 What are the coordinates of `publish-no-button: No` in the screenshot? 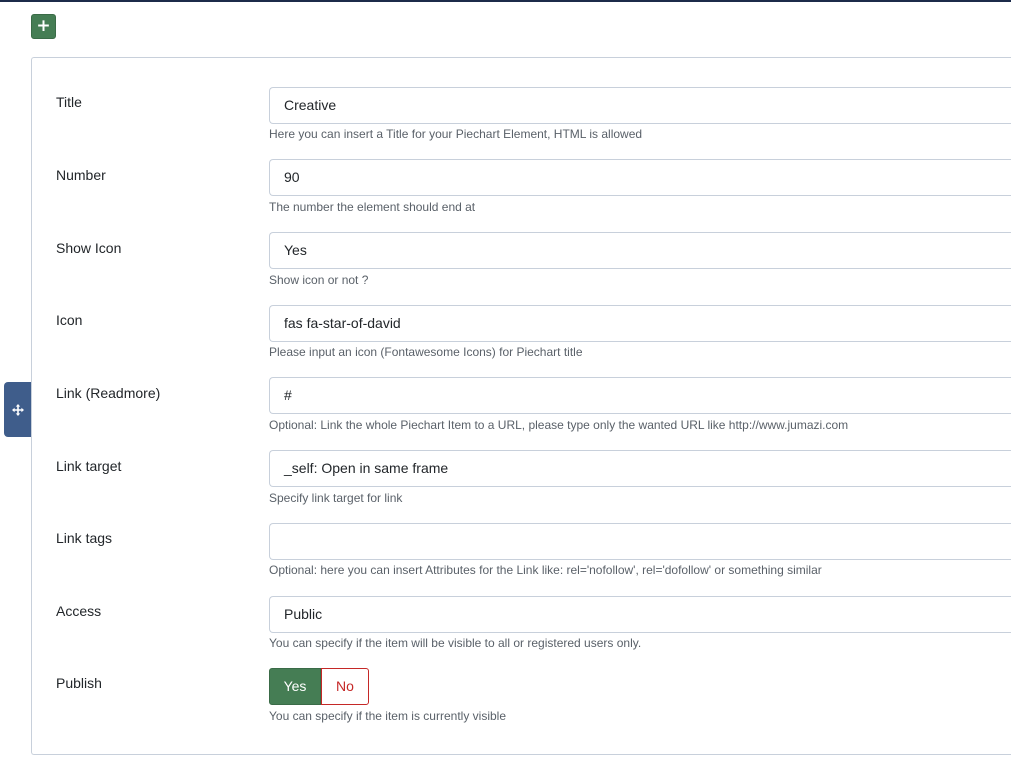 It's located at (345, 686).